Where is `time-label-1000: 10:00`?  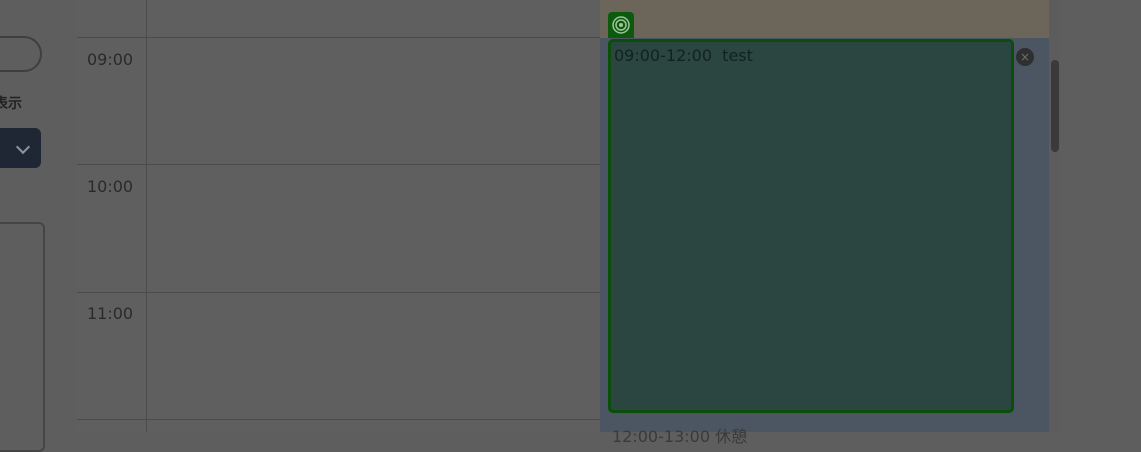
time-label-1000: 10:00 is located at coordinates (110, 186).